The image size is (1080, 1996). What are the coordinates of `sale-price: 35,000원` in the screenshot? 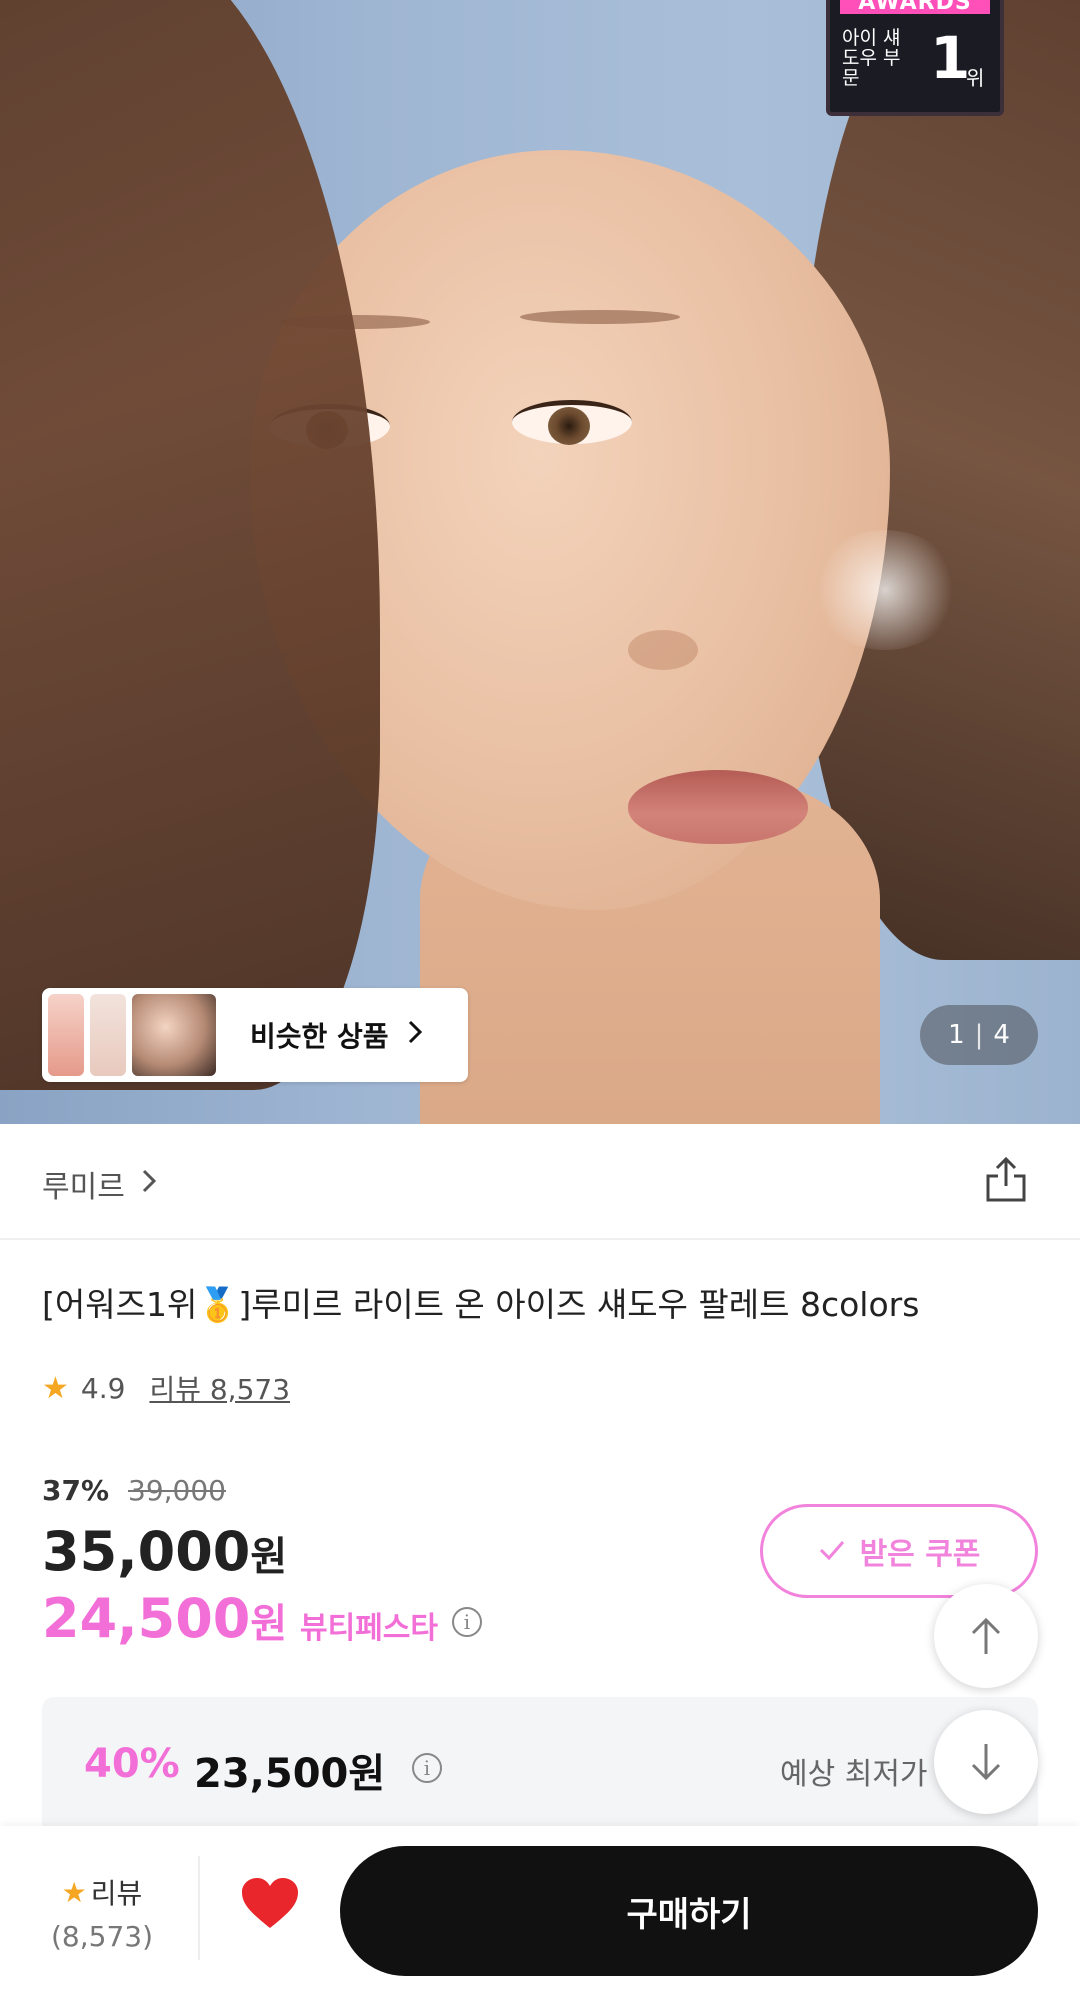 It's located at (164, 1551).